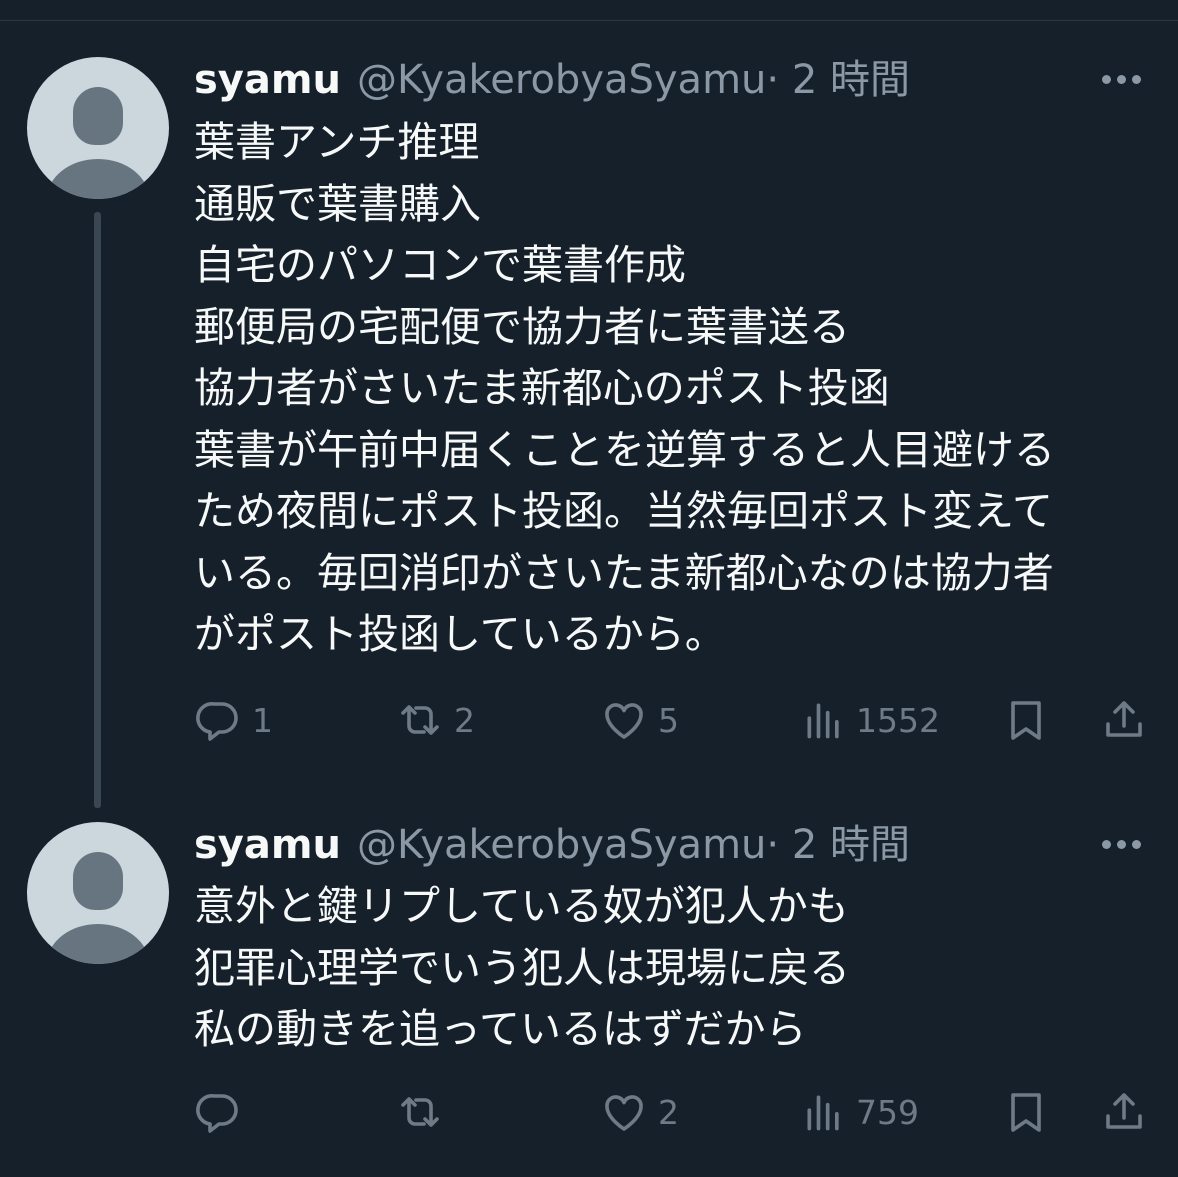 This screenshot has width=1178, height=1177. What do you see at coordinates (623, 511) in the screenshot?
I see `tweet-text-line: ため夜間にポスト投函。当然毎回ポスト変えて` at bounding box center [623, 511].